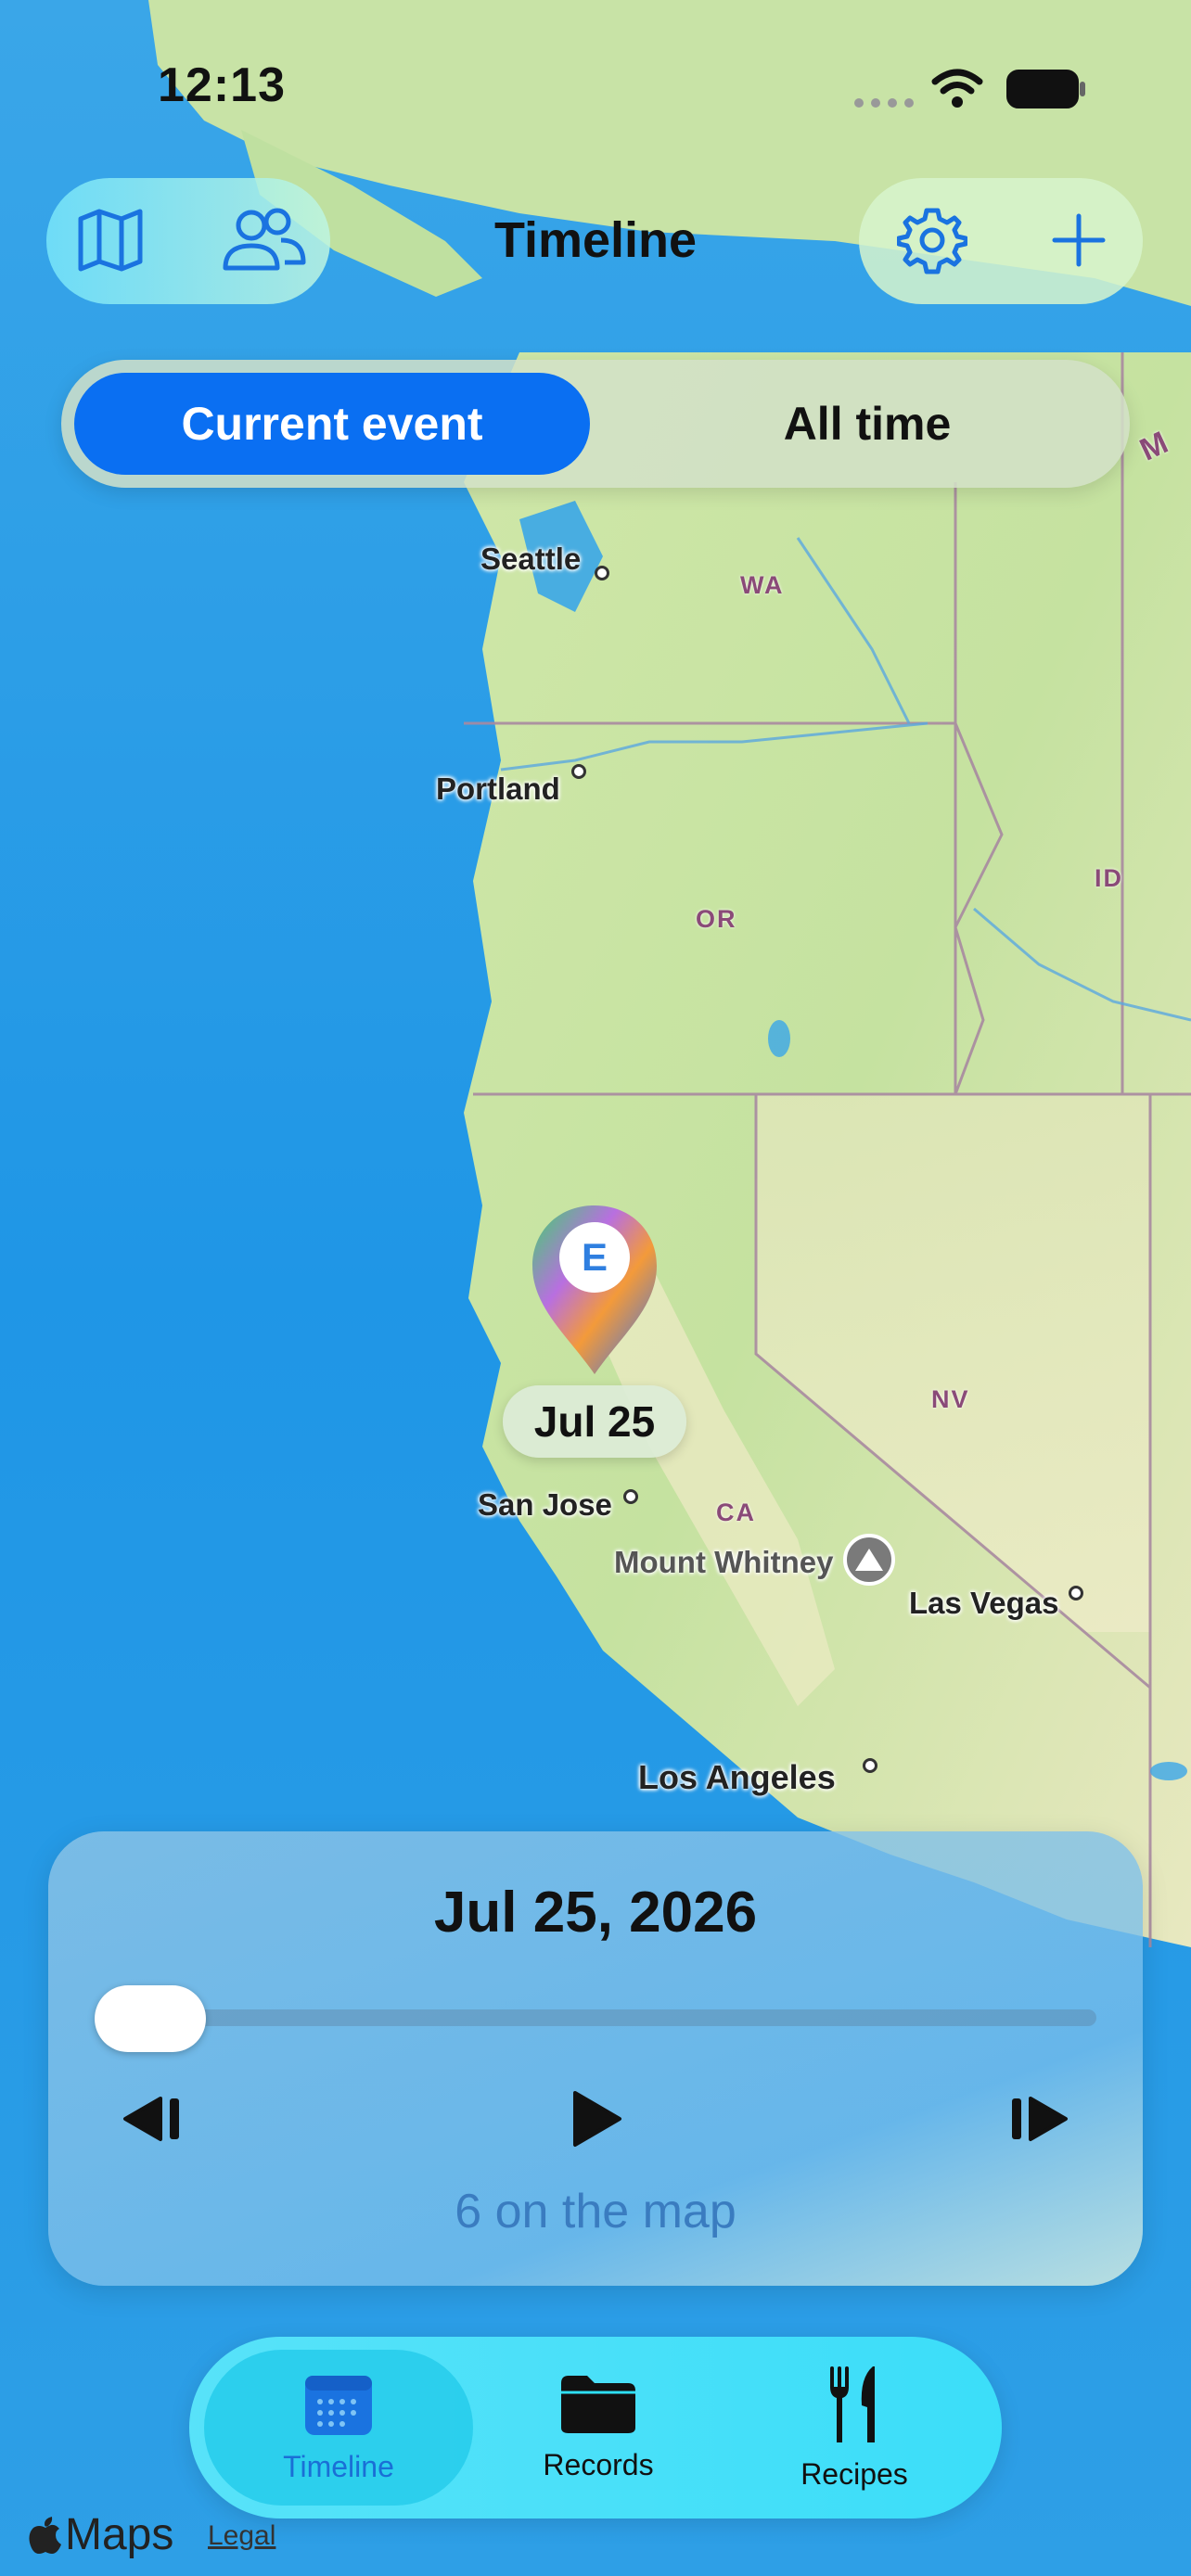 The width and height of the screenshot is (1191, 2576). I want to click on landmark-label: Mount Whitney, so click(724, 1562).